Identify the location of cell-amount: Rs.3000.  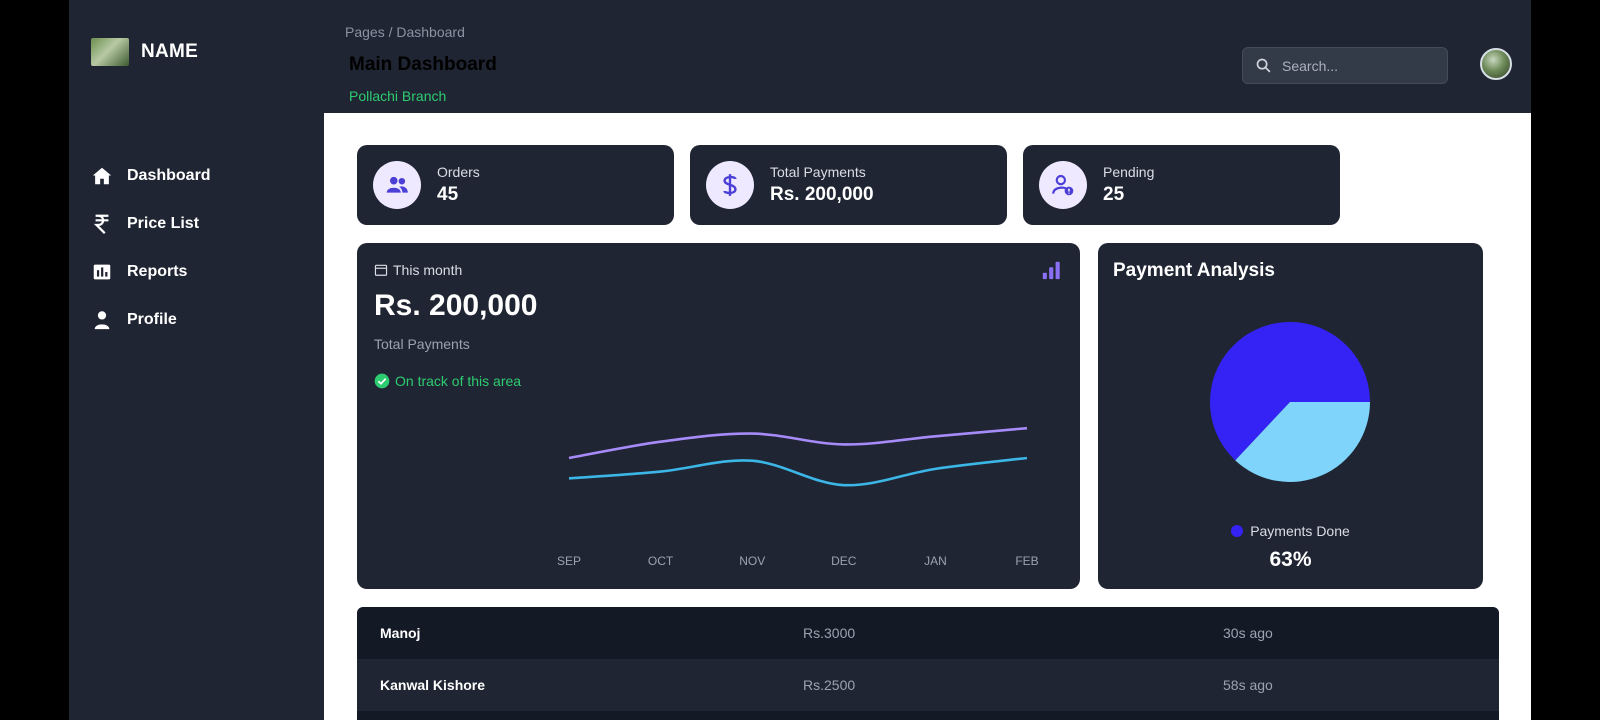
(829, 633).